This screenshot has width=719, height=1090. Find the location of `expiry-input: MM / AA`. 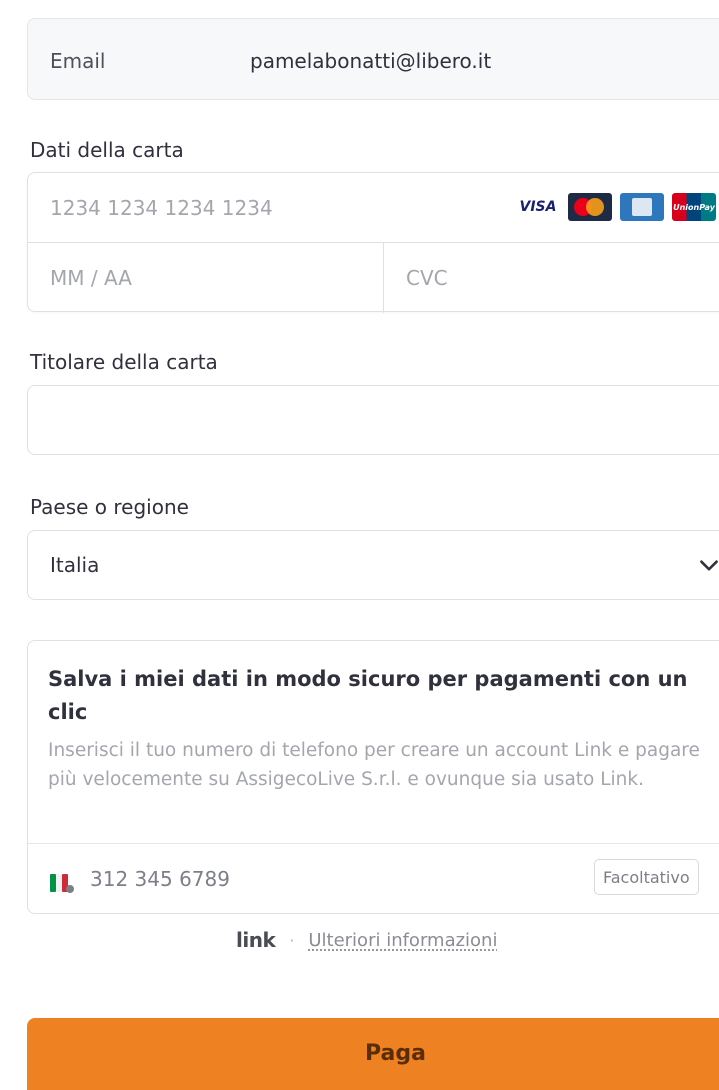

expiry-input: MM / AA is located at coordinates (206, 278).